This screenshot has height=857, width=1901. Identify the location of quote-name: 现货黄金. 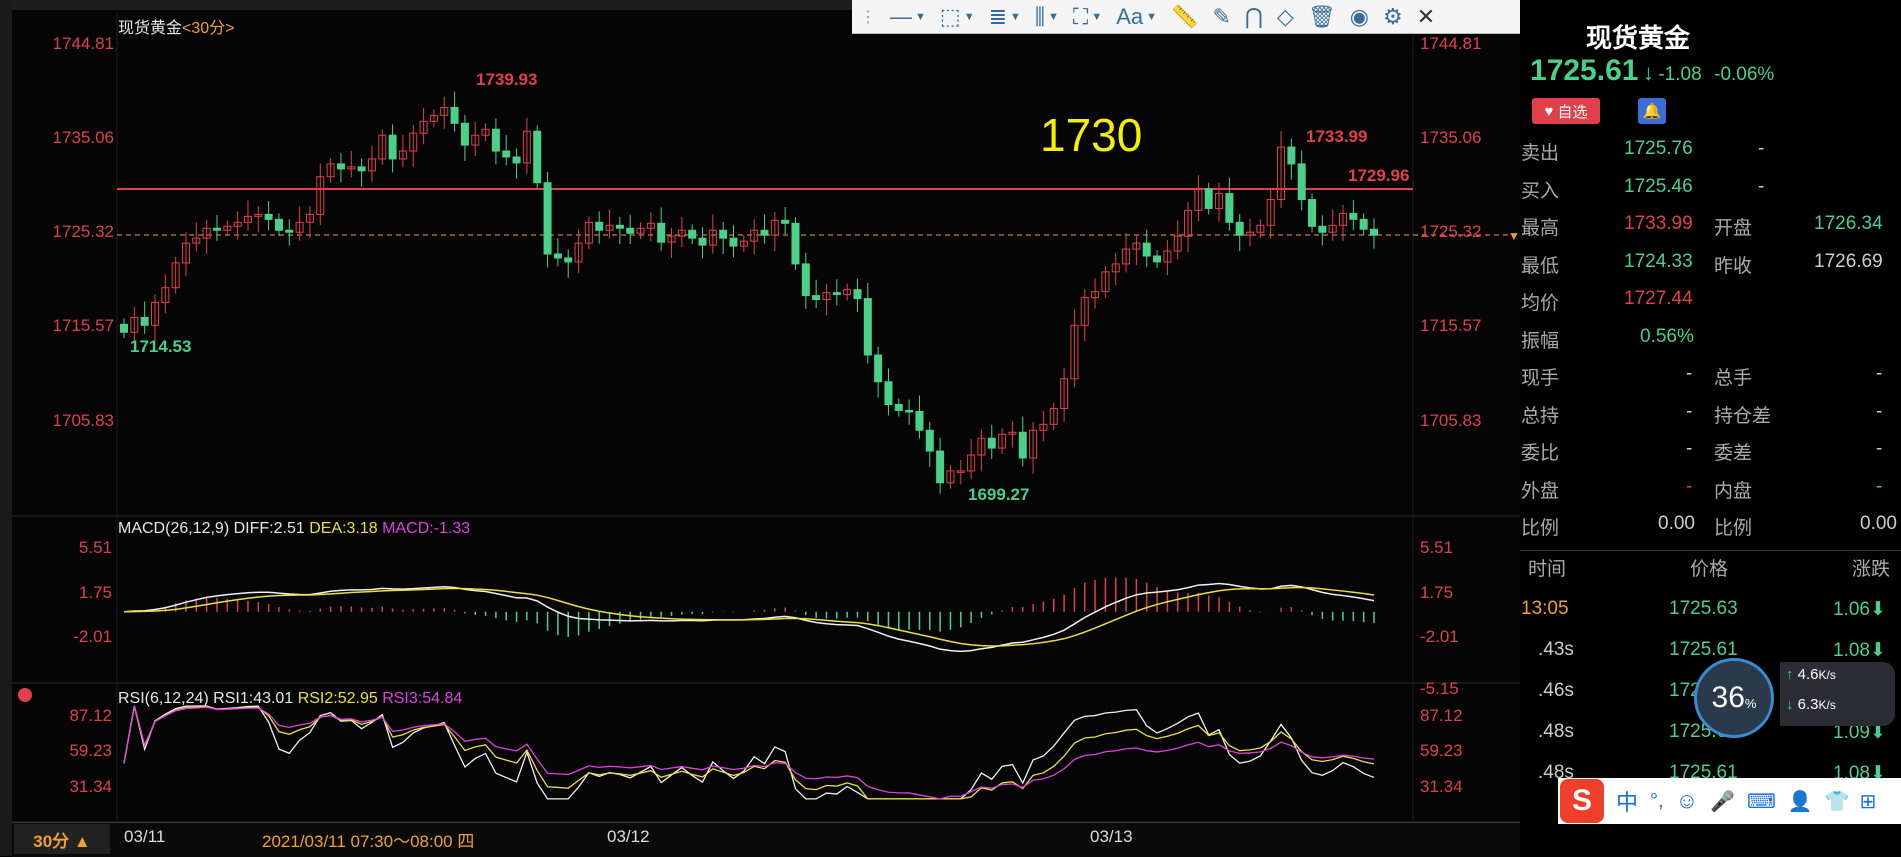
(1638, 38).